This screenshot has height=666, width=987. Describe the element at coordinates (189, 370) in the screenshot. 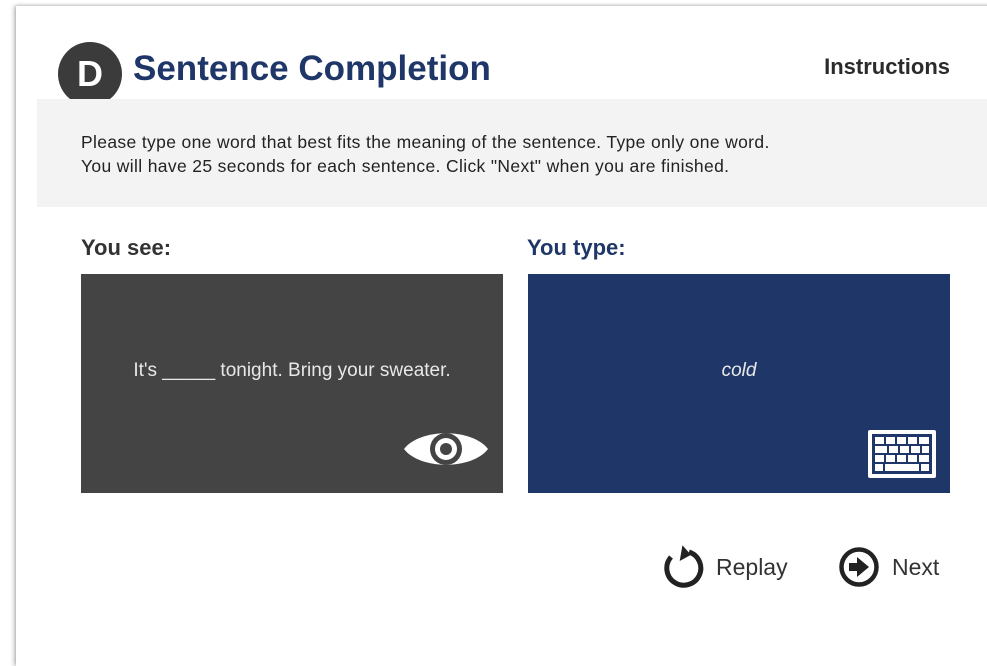

I see `sentence-blank: _____` at that location.